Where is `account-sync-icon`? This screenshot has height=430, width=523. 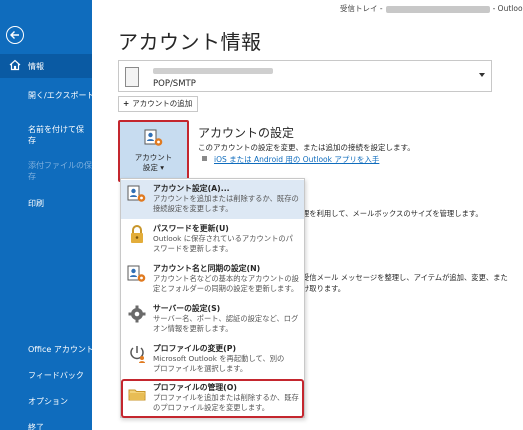 account-sync-icon is located at coordinates (136, 273).